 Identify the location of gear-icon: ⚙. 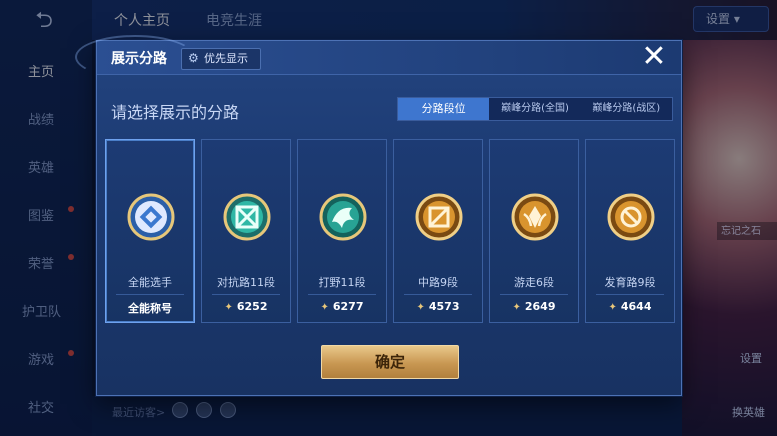
(193, 58).